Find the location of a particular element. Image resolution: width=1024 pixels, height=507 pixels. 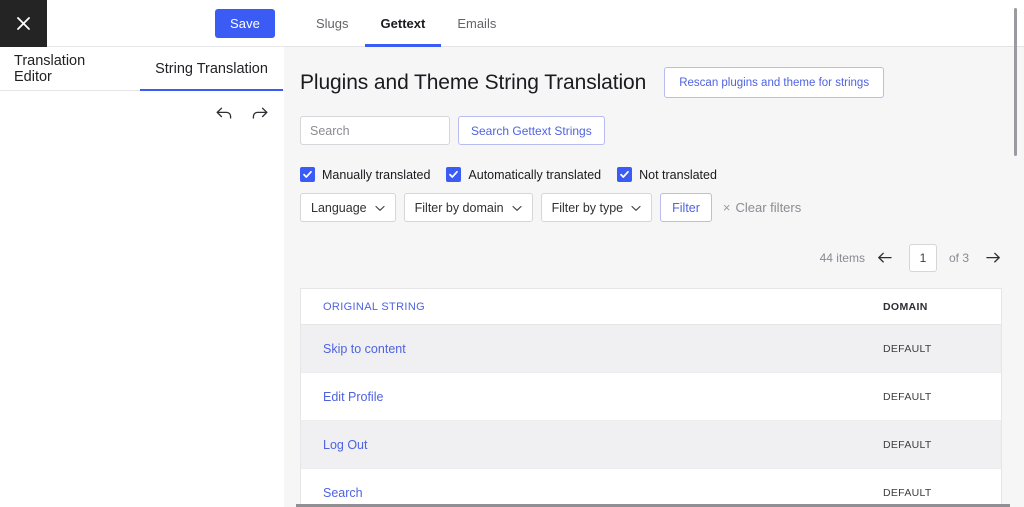

tab-string-translation: String Translation is located at coordinates (211, 69).